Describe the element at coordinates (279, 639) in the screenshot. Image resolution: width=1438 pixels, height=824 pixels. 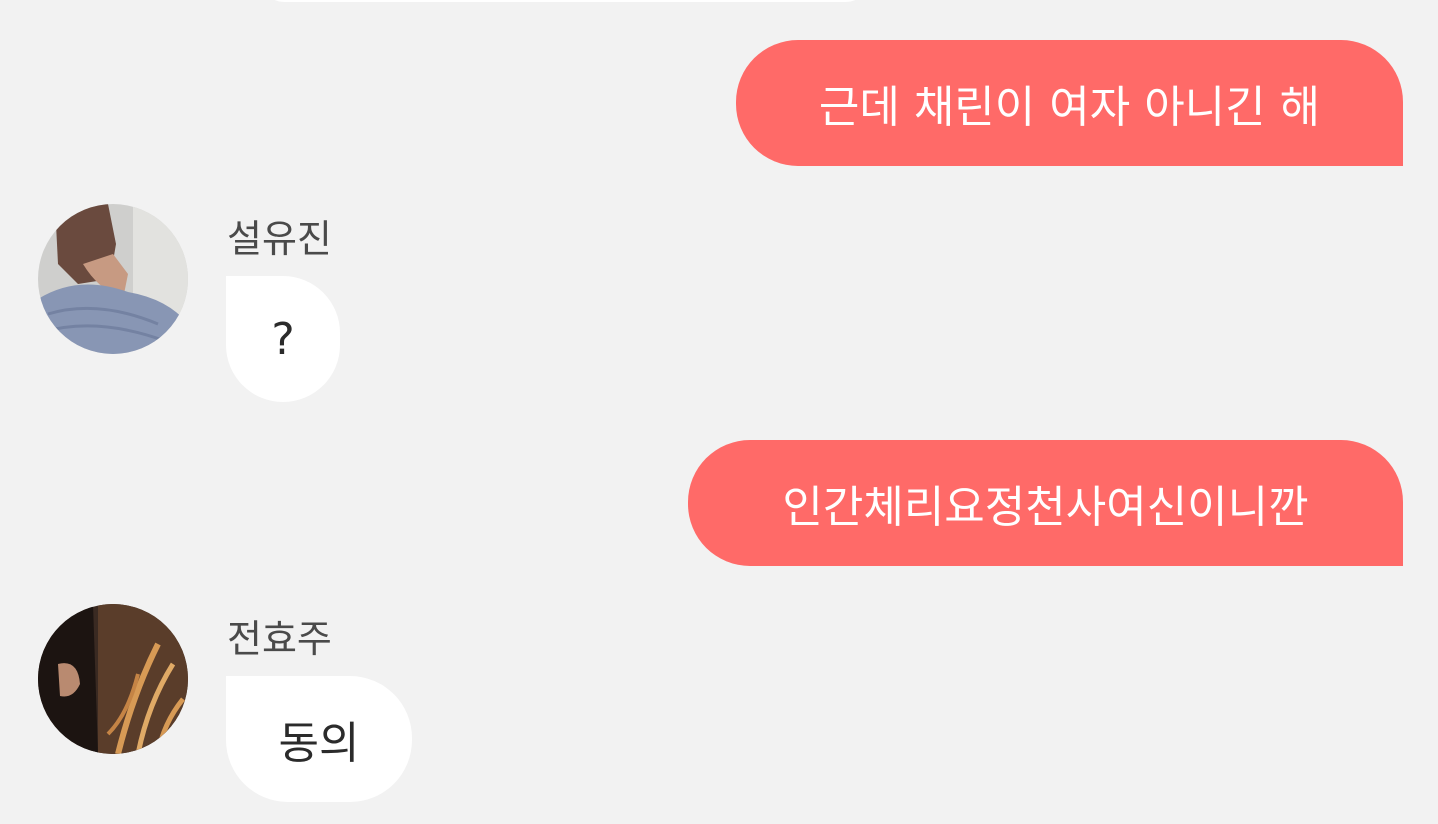
I see `sender-name: 전효주` at that location.